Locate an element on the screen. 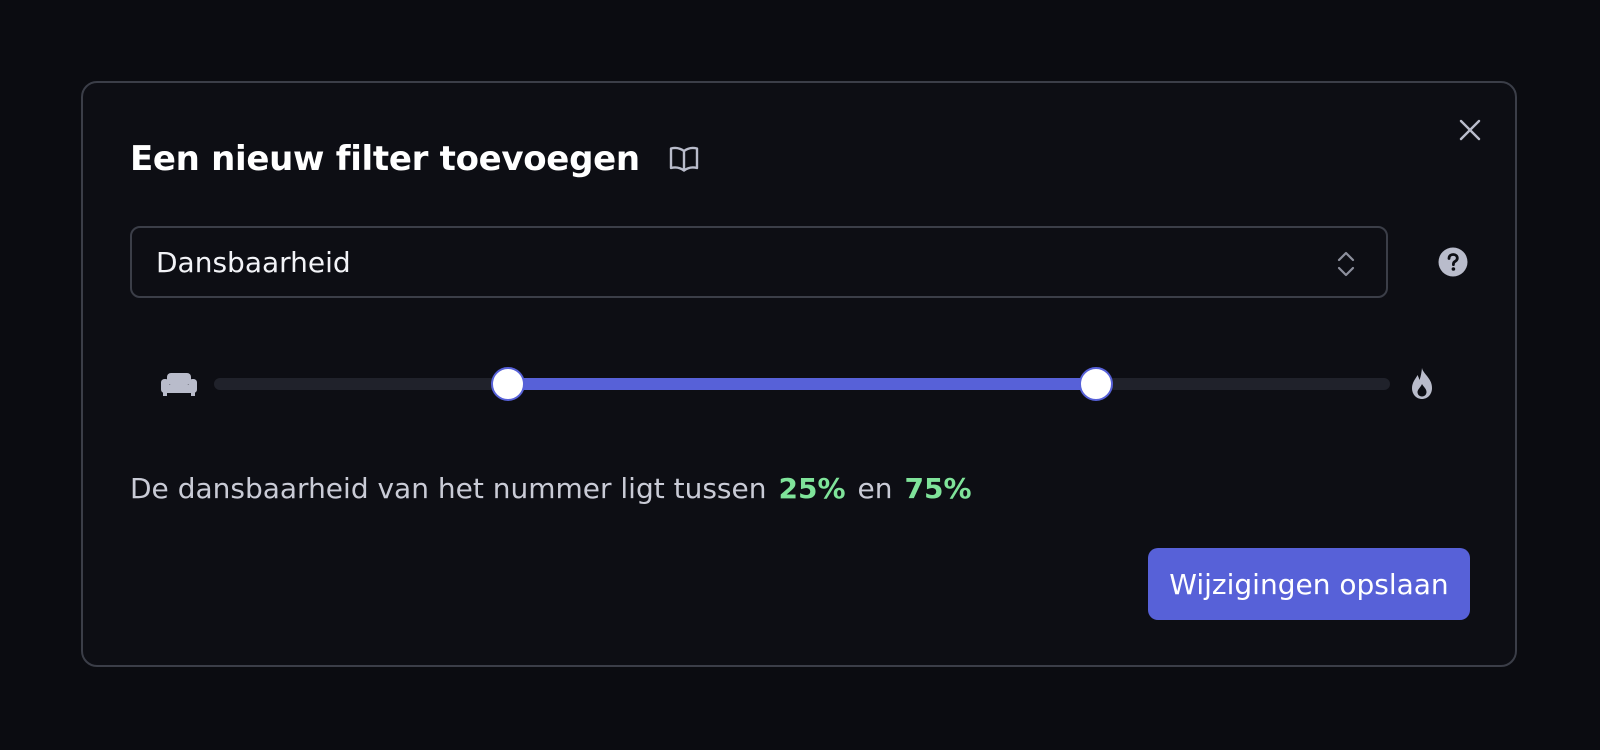 This screenshot has width=1600, height=750. question-circle-icon is located at coordinates (1453, 262).